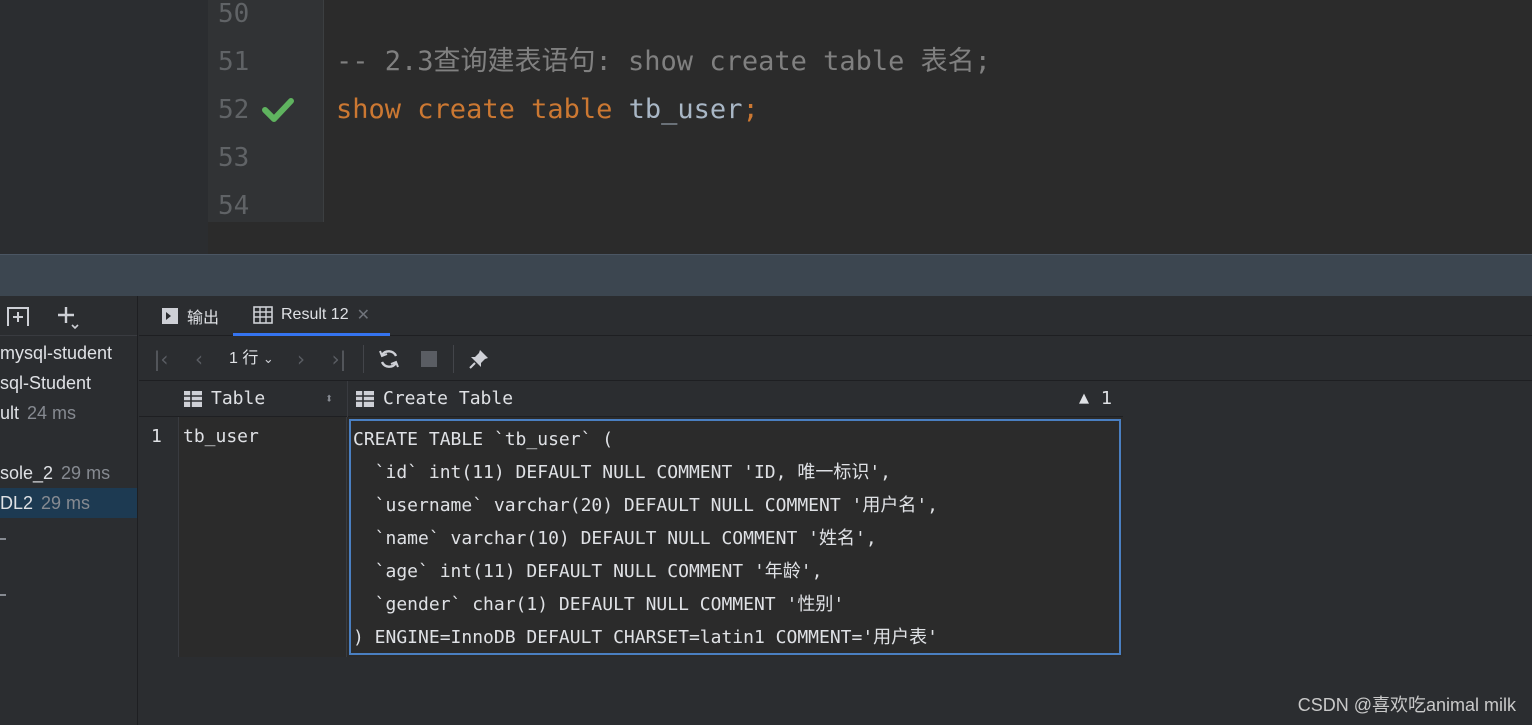 Image resolution: width=1532 pixels, height=725 pixels. What do you see at coordinates (448, 398) in the screenshot?
I see `column-header-label: Create Table` at bounding box center [448, 398].